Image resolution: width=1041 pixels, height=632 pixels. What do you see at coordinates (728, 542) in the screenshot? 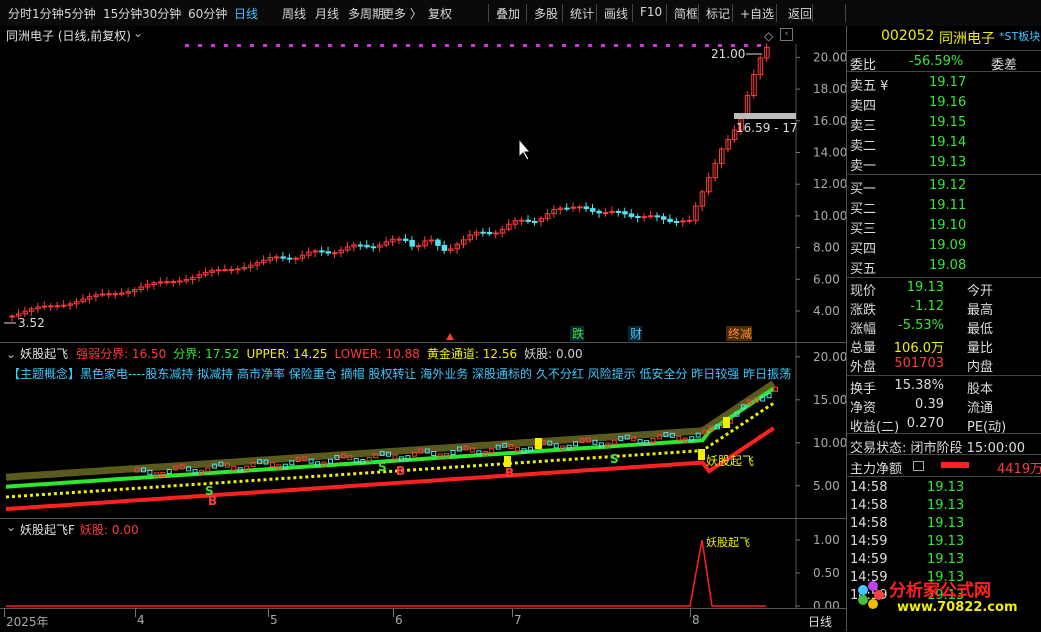
I see `yaogu-tag: 妖股起飞` at bounding box center [728, 542].